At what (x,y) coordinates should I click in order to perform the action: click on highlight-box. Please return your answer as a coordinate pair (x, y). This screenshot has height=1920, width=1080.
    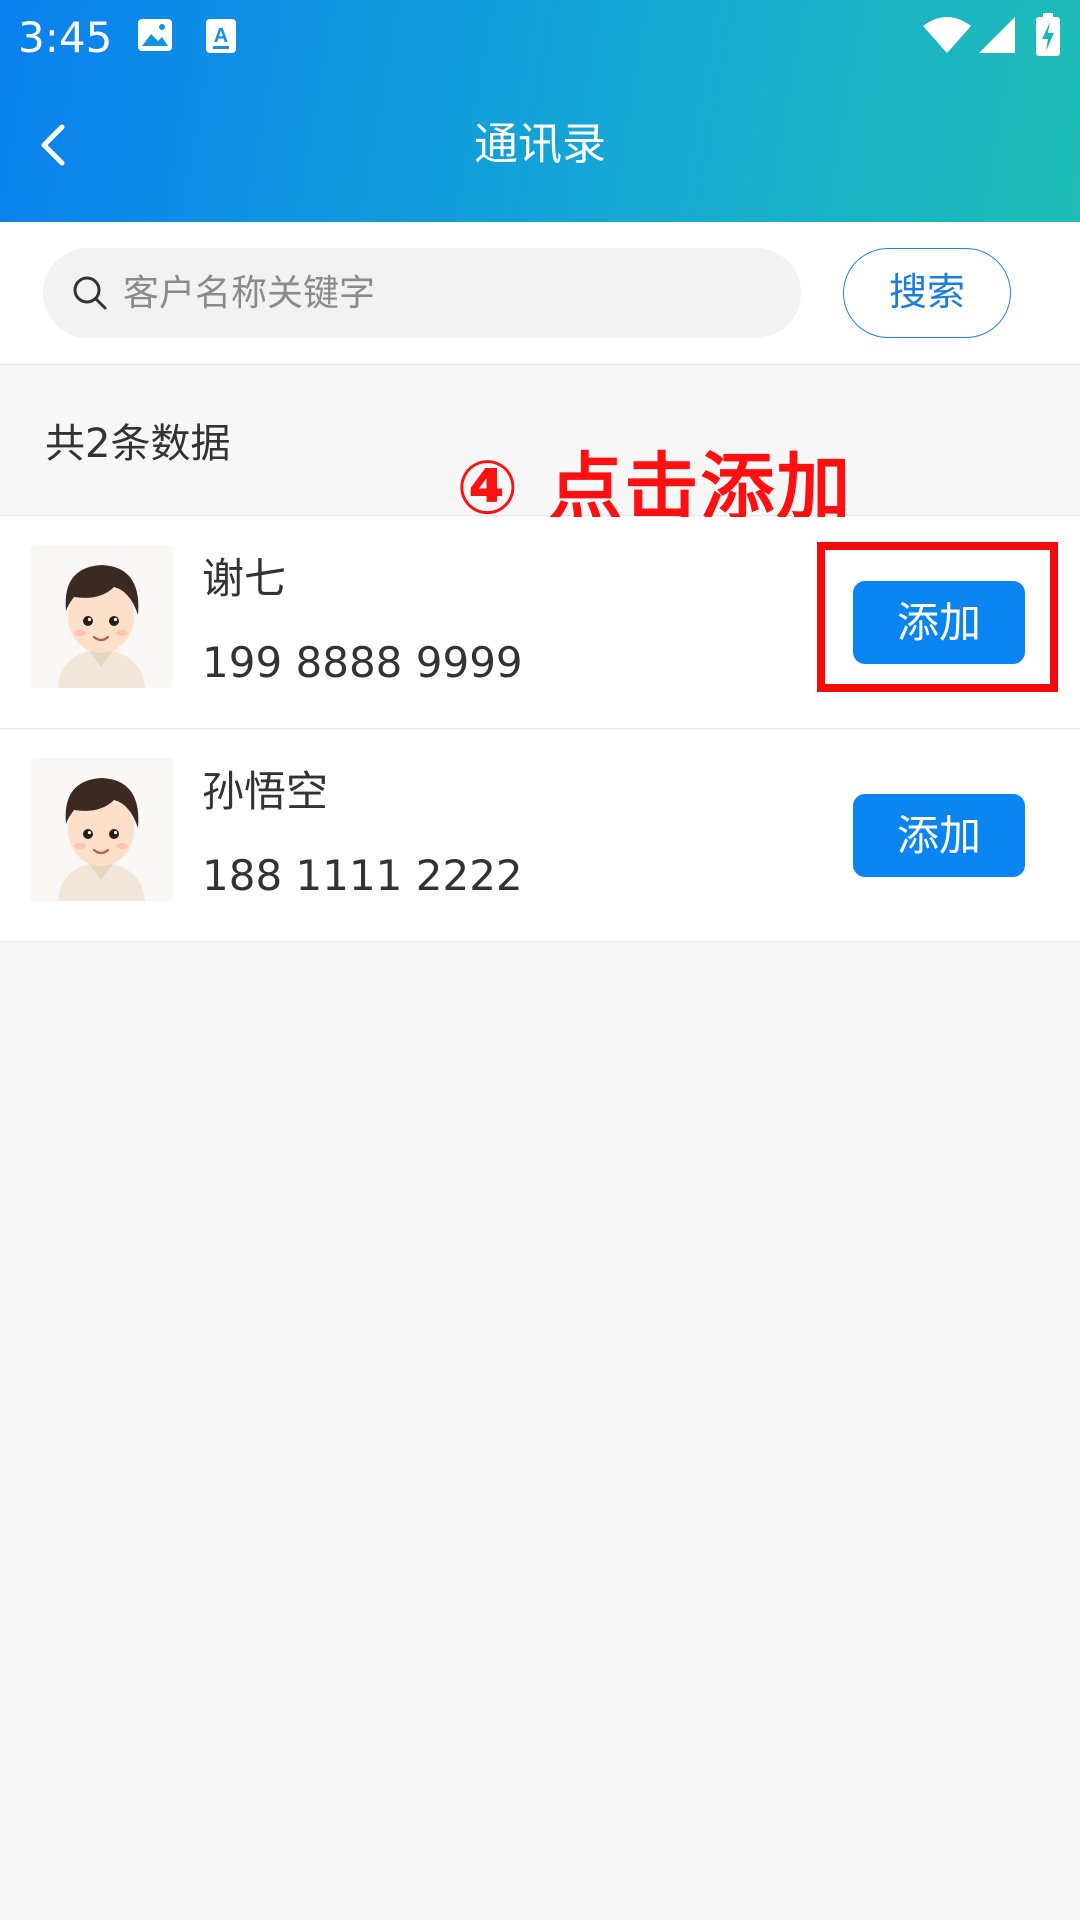
    Looking at the image, I should click on (937, 617).